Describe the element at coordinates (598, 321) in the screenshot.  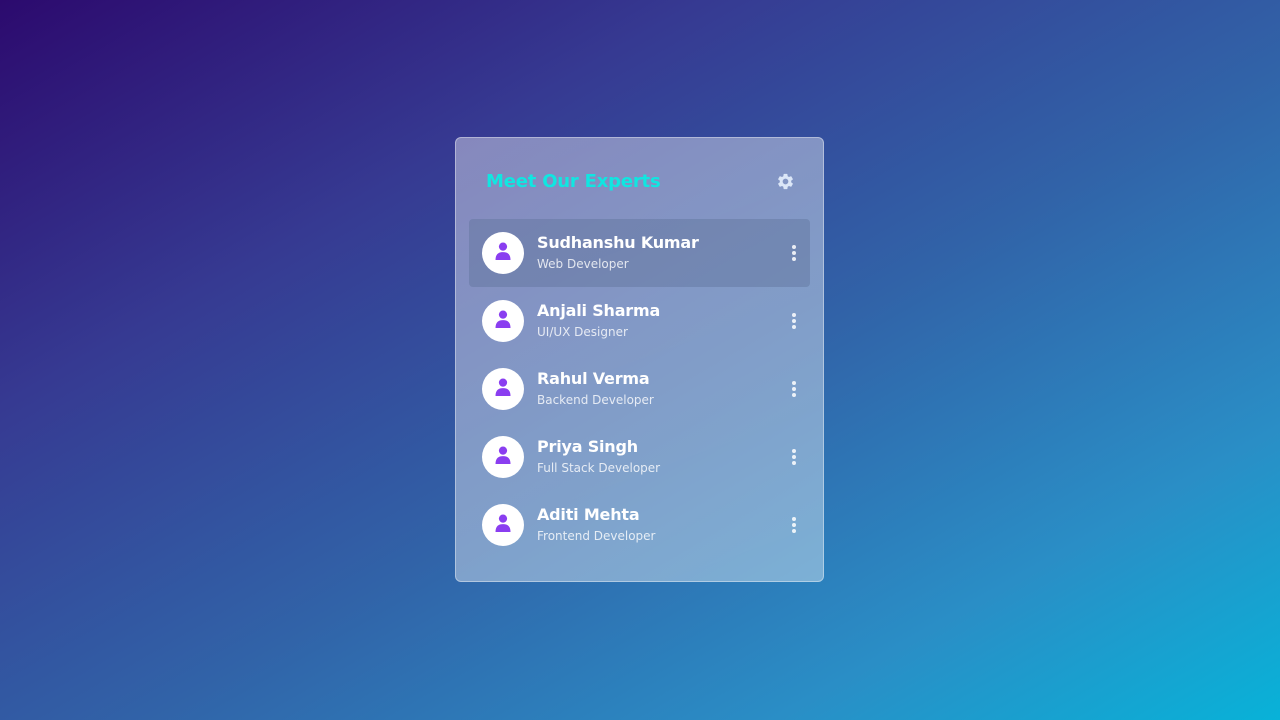
I see `expert-info: Anjali Sharma UI/UX Designer` at that location.